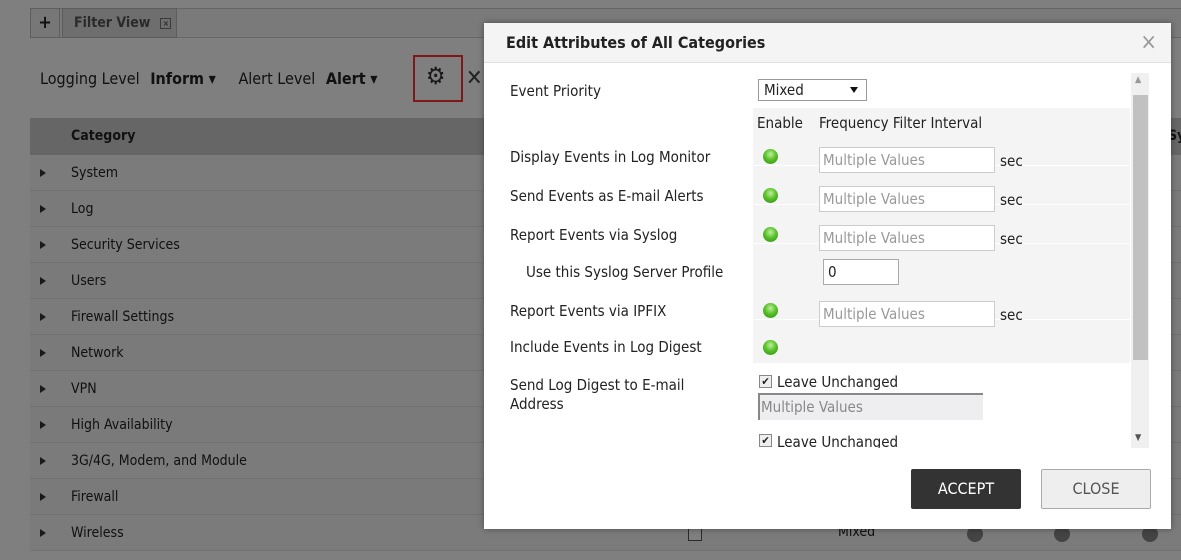 This screenshot has height=560, width=1181. What do you see at coordinates (838, 382) in the screenshot?
I see `leave-unchanged-label: Leave Unchanged` at bounding box center [838, 382].